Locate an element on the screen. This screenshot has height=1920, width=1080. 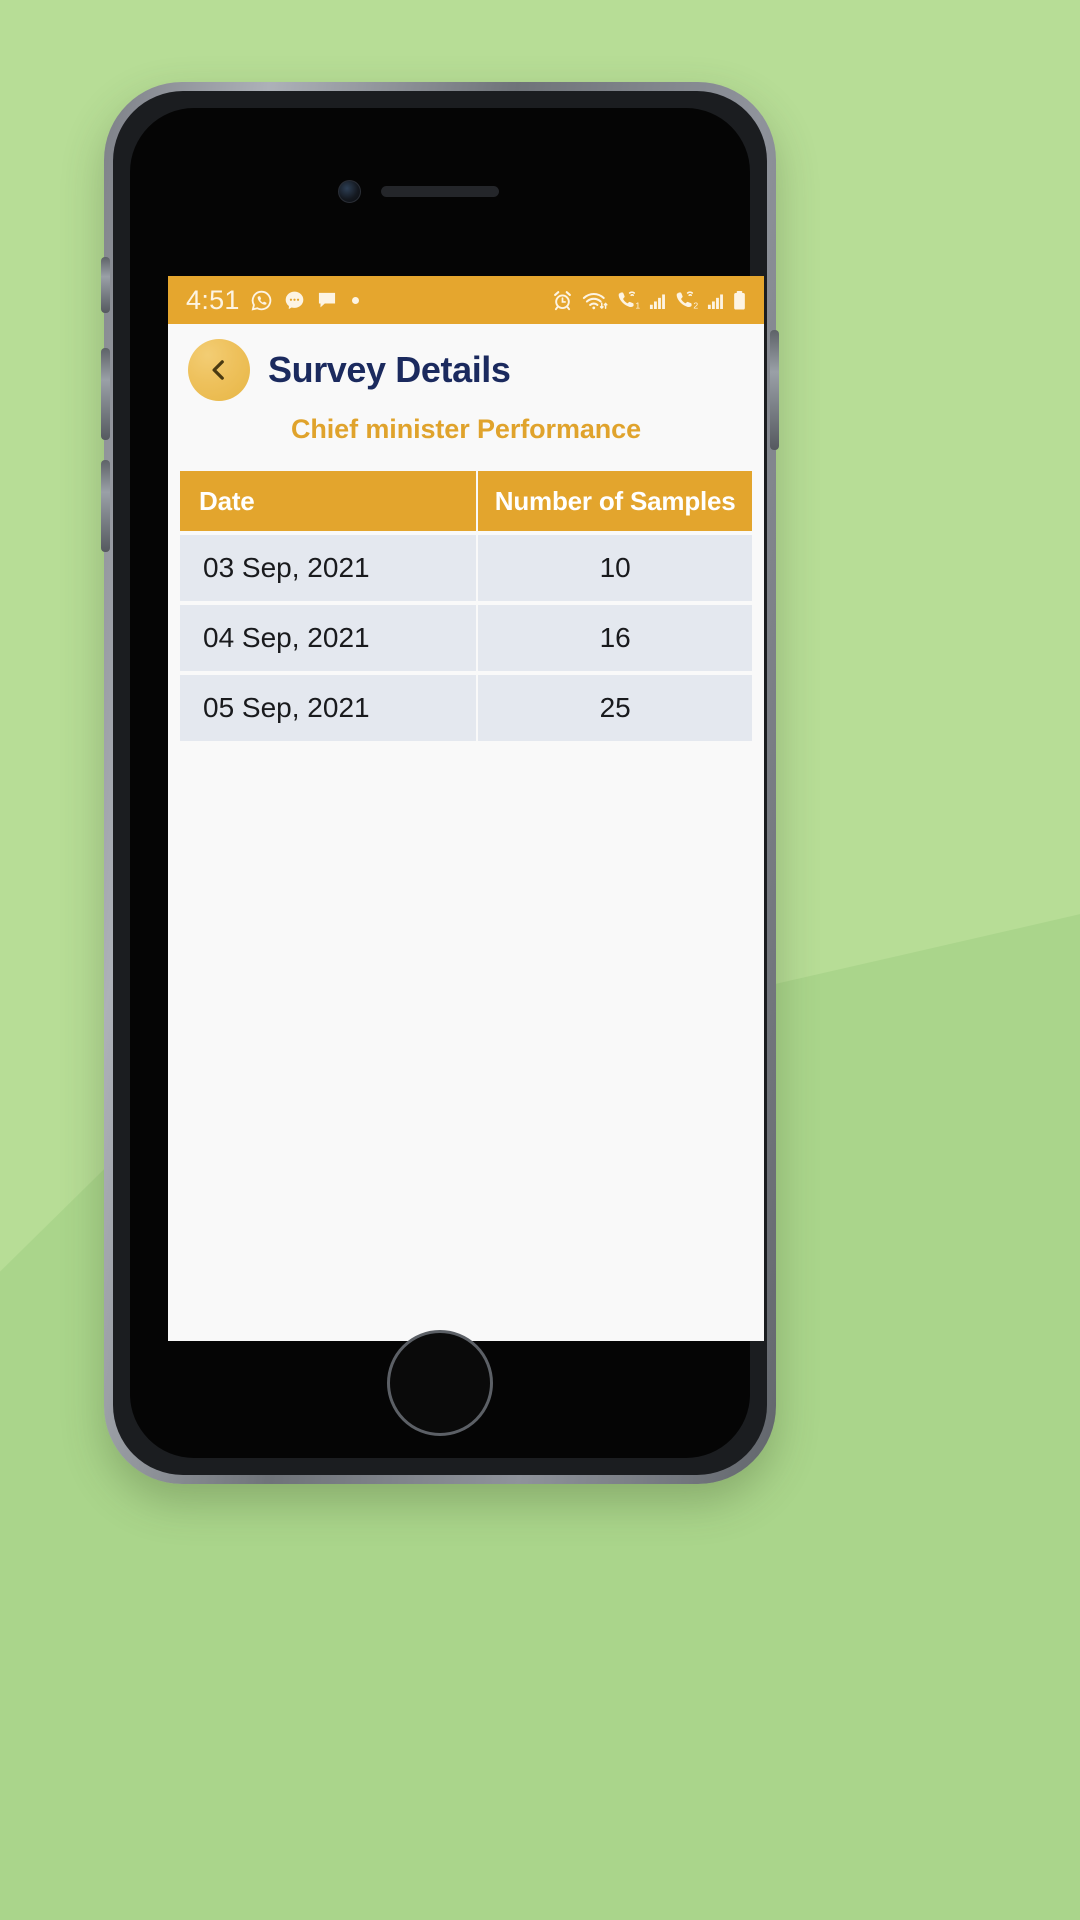
column-header-date: Date is located at coordinates (328, 501).